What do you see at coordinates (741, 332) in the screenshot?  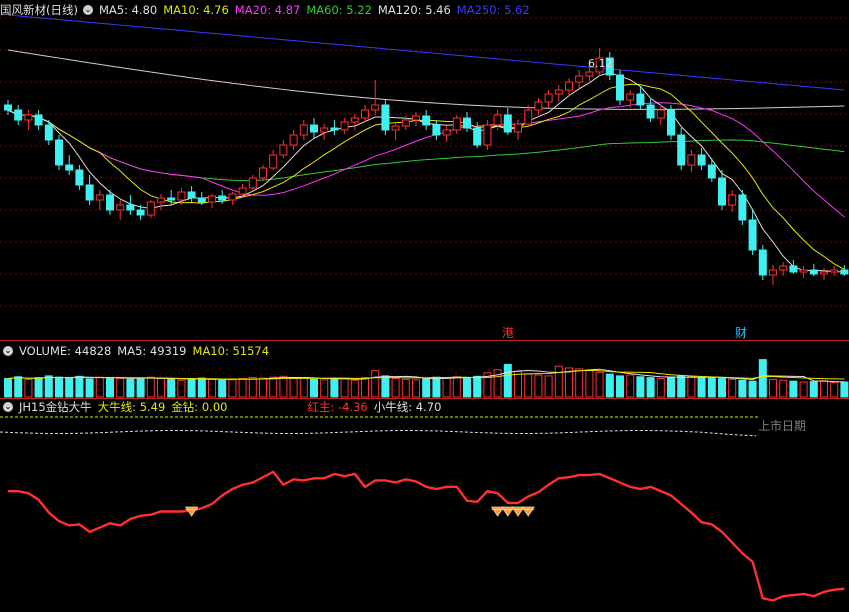 I see `event-marker-finance: 财` at bounding box center [741, 332].